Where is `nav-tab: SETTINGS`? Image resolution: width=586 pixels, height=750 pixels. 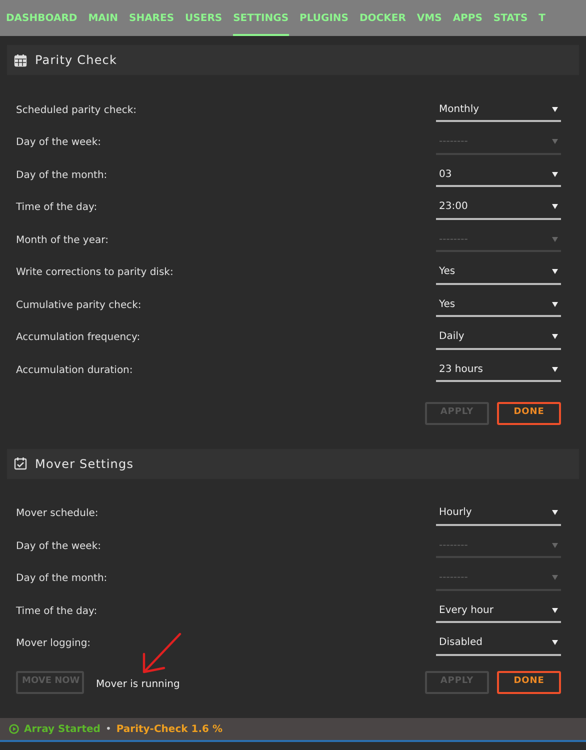
nav-tab: SETTINGS is located at coordinates (261, 18).